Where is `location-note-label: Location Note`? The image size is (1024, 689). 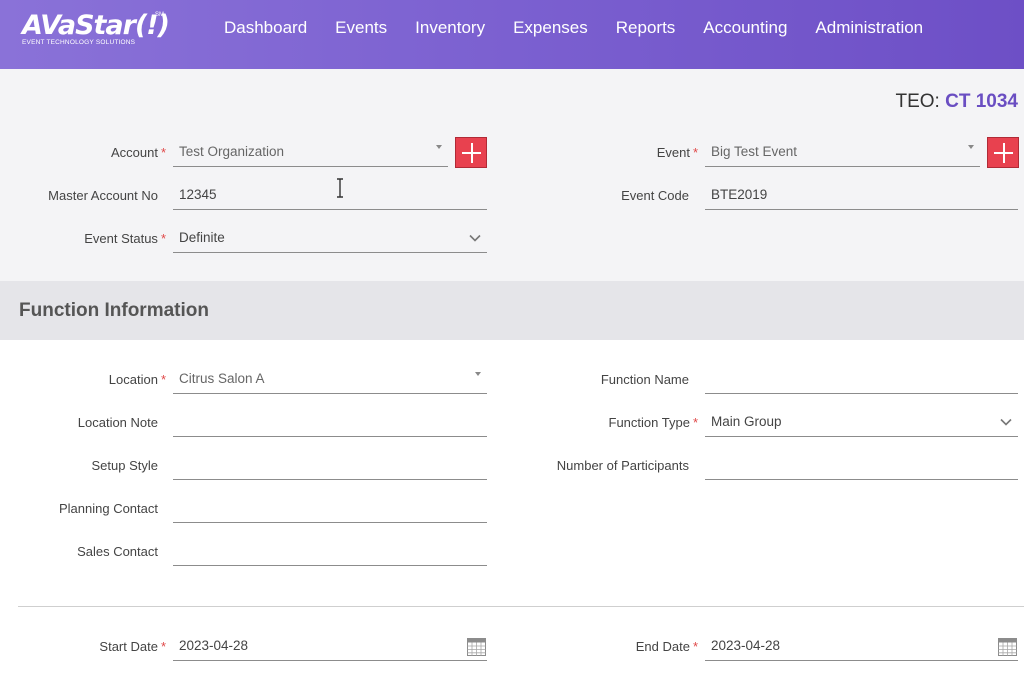 location-note-label: Location Note is located at coordinates (117, 422).